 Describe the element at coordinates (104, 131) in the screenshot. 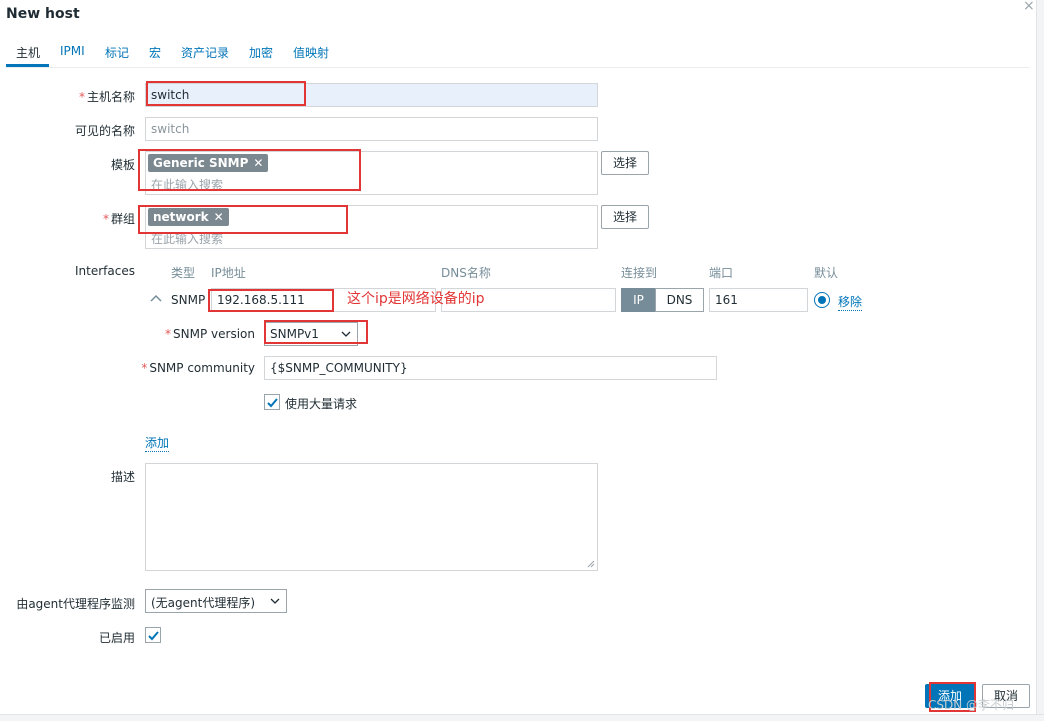

I see `visible-name-label: 可见的名称` at that location.